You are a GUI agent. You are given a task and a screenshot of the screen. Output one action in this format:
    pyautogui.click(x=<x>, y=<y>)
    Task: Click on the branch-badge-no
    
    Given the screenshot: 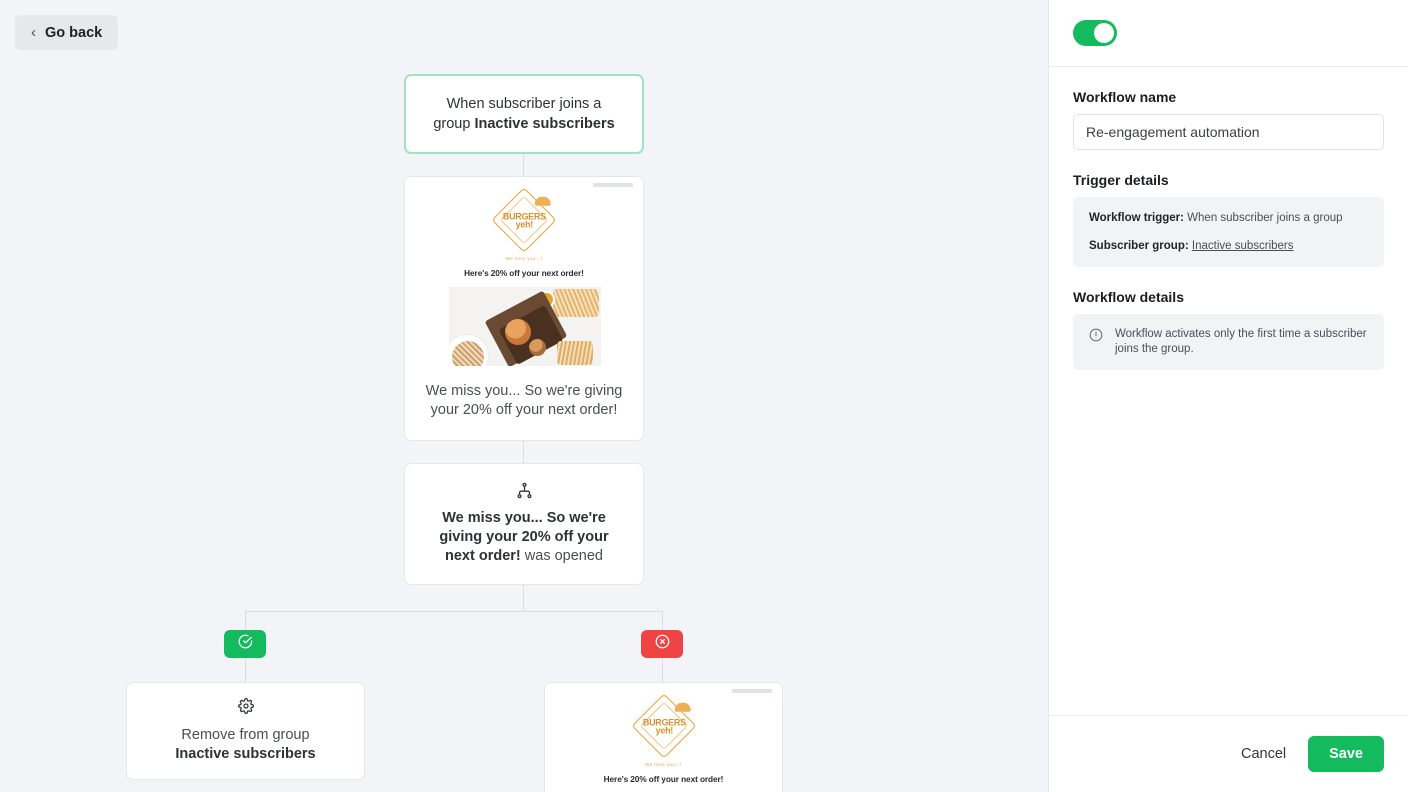 What is the action you would take?
    pyautogui.click(x=662, y=644)
    